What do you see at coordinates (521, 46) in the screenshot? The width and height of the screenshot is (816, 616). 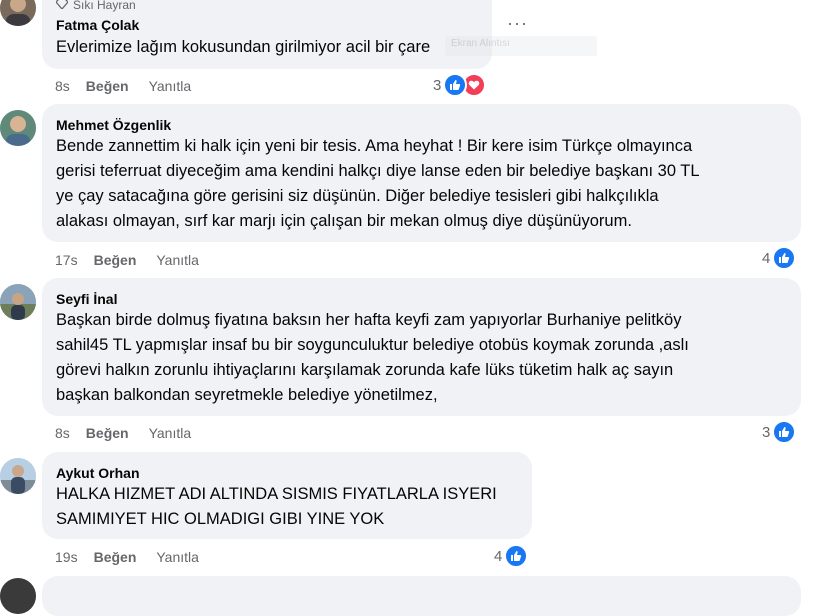 I see `screen-capture-overlay: Ekran Alıntısı` at bounding box center [521, 46].